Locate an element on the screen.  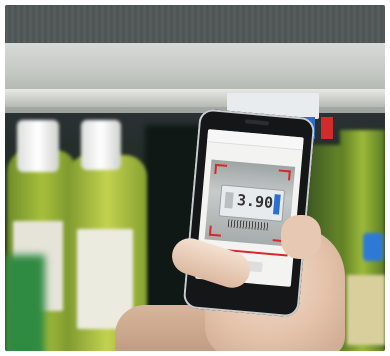
bottle-cap-middle is located at coordinates (101, 145).